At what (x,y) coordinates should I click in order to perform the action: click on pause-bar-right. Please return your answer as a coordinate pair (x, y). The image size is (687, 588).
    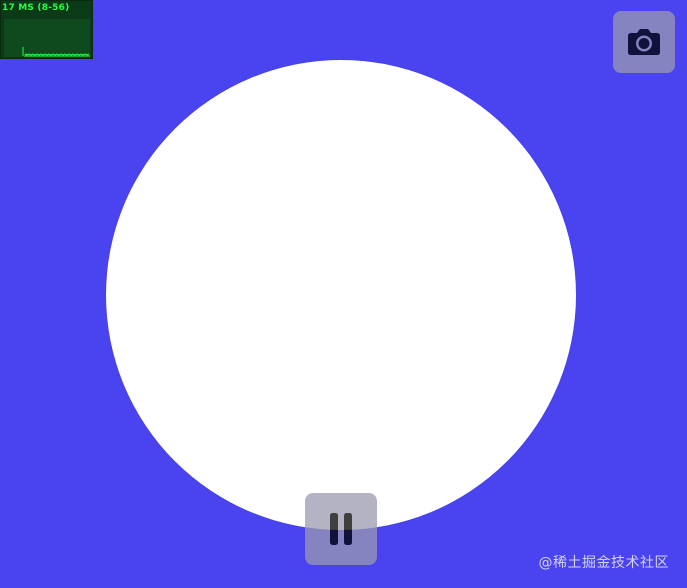
    Looking at the image, I should click on (348, 529).